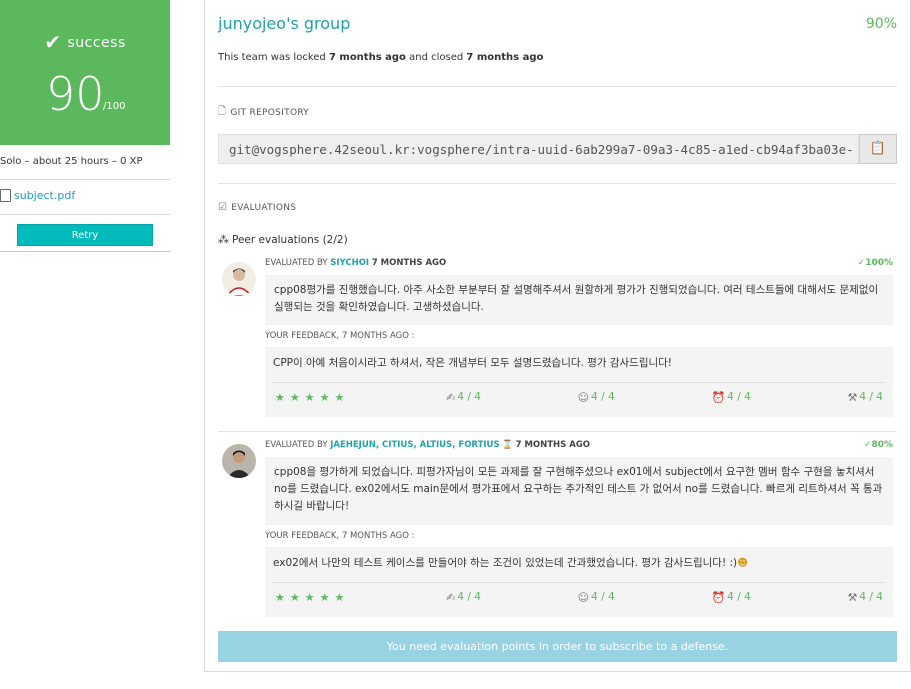  I want to click on evaluation-mark-value: 100%, so click(879, 263).